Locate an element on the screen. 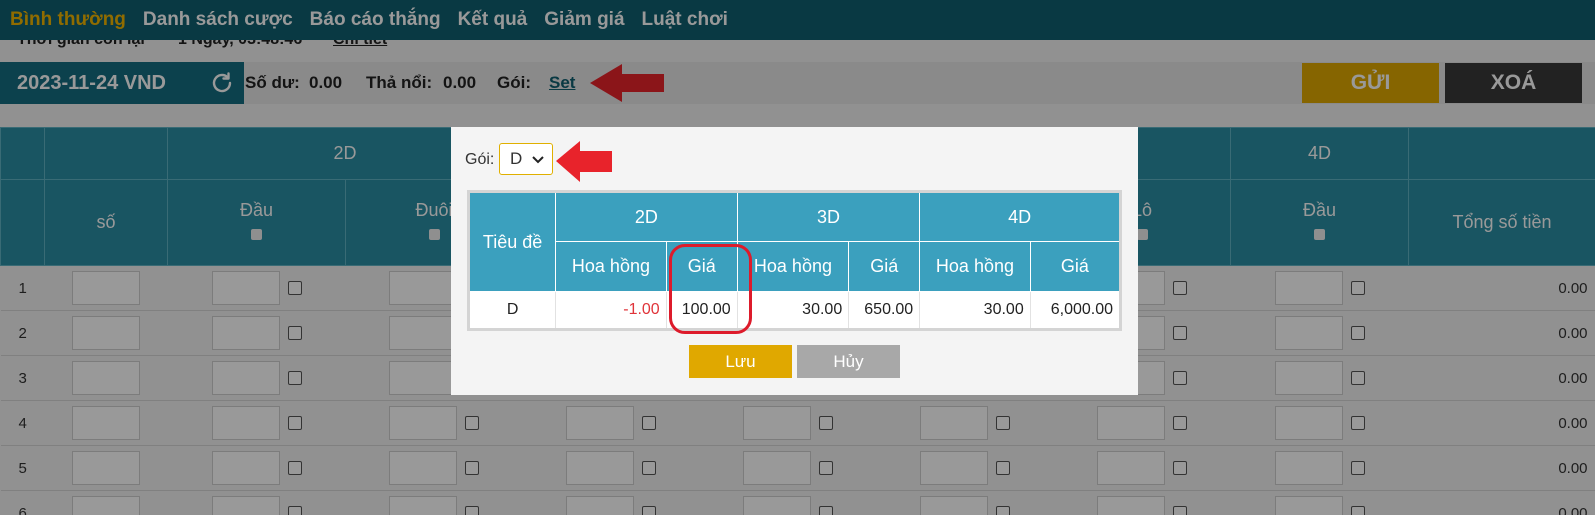  cell-4d-price: 6,000.00 is located at coordinates (1075, 310).